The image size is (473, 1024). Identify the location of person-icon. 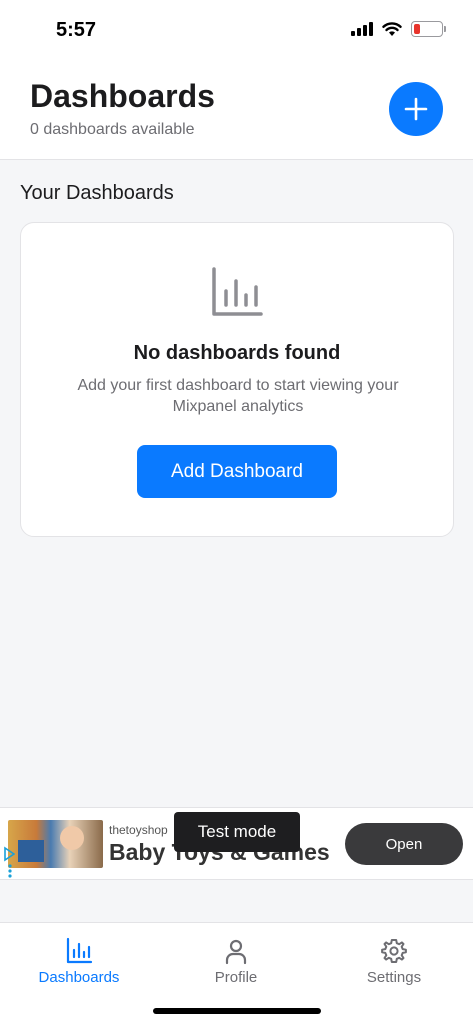
(236, 952).